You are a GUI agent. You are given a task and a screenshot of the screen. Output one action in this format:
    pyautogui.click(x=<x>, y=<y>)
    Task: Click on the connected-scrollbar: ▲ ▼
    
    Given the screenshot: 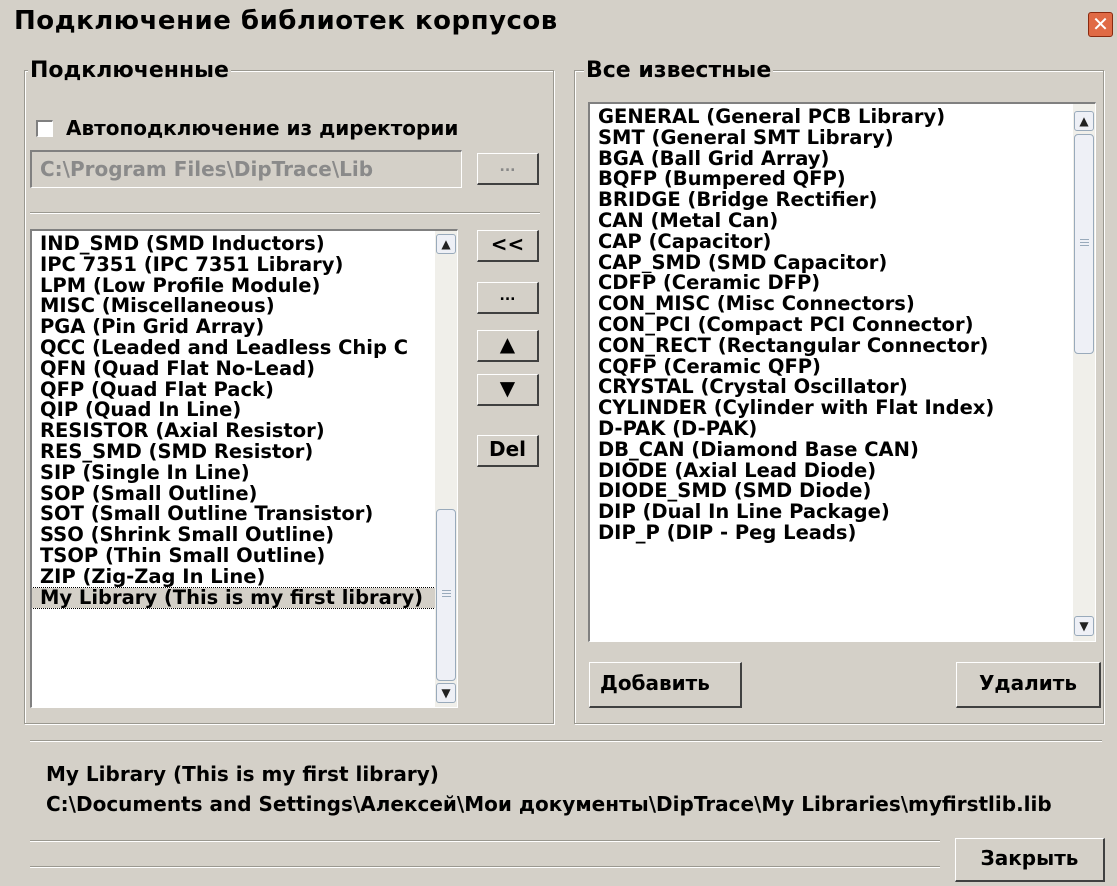 What is the action you would take?
    pyautogui.click(x=446, y=469)
    